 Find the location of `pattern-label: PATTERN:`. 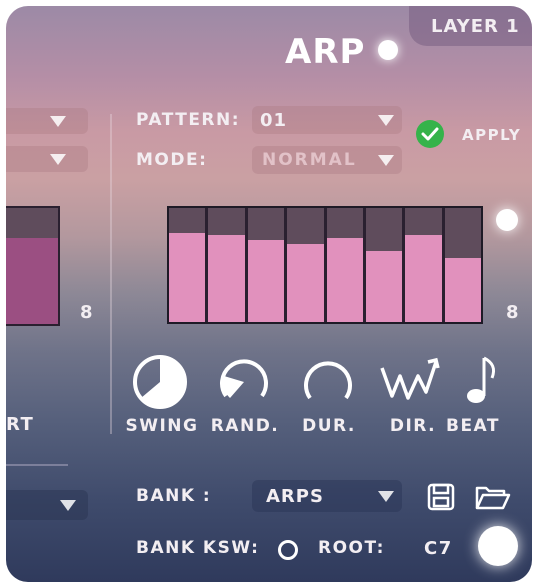

pattern-label: PATTERN: is located at coordinates (188, 120).